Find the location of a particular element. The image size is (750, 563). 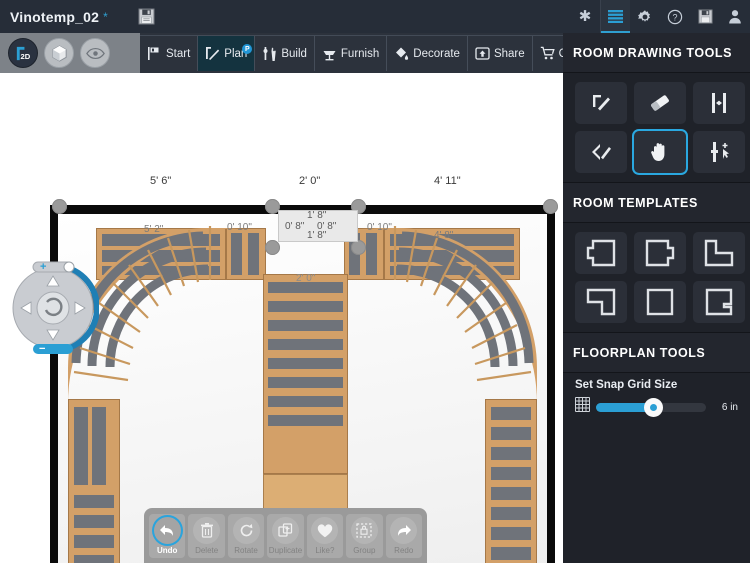

help-icon: ? is located at coordinates (675, 16).